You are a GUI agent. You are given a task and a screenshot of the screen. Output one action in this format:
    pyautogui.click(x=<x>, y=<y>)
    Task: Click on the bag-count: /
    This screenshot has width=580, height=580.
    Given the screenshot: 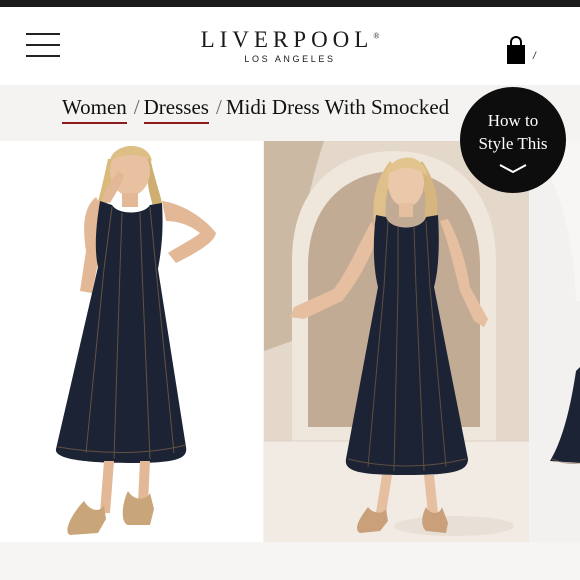 What is the action you would take?
    pyautogui.click(x=534, y=56)
    